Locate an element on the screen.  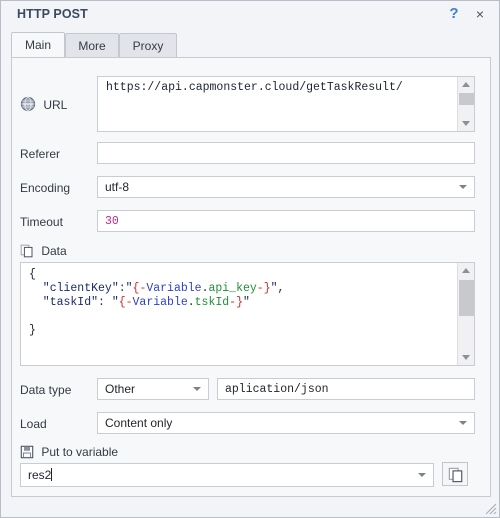
tab-main: Main is located at coordinates (38, 44).